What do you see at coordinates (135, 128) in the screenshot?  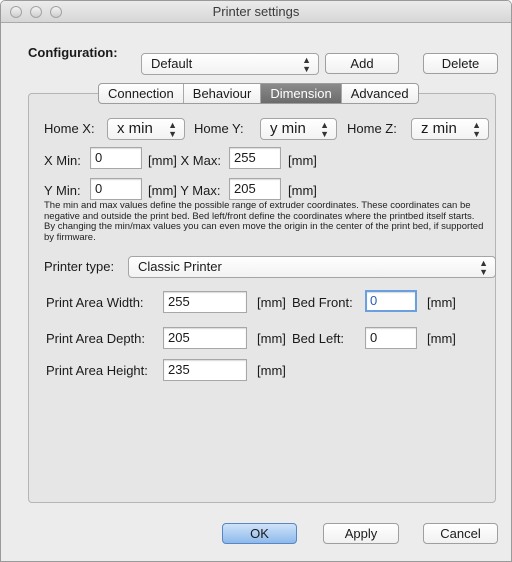 I see `home-x-value: x min` at bounding box center [135, 128].